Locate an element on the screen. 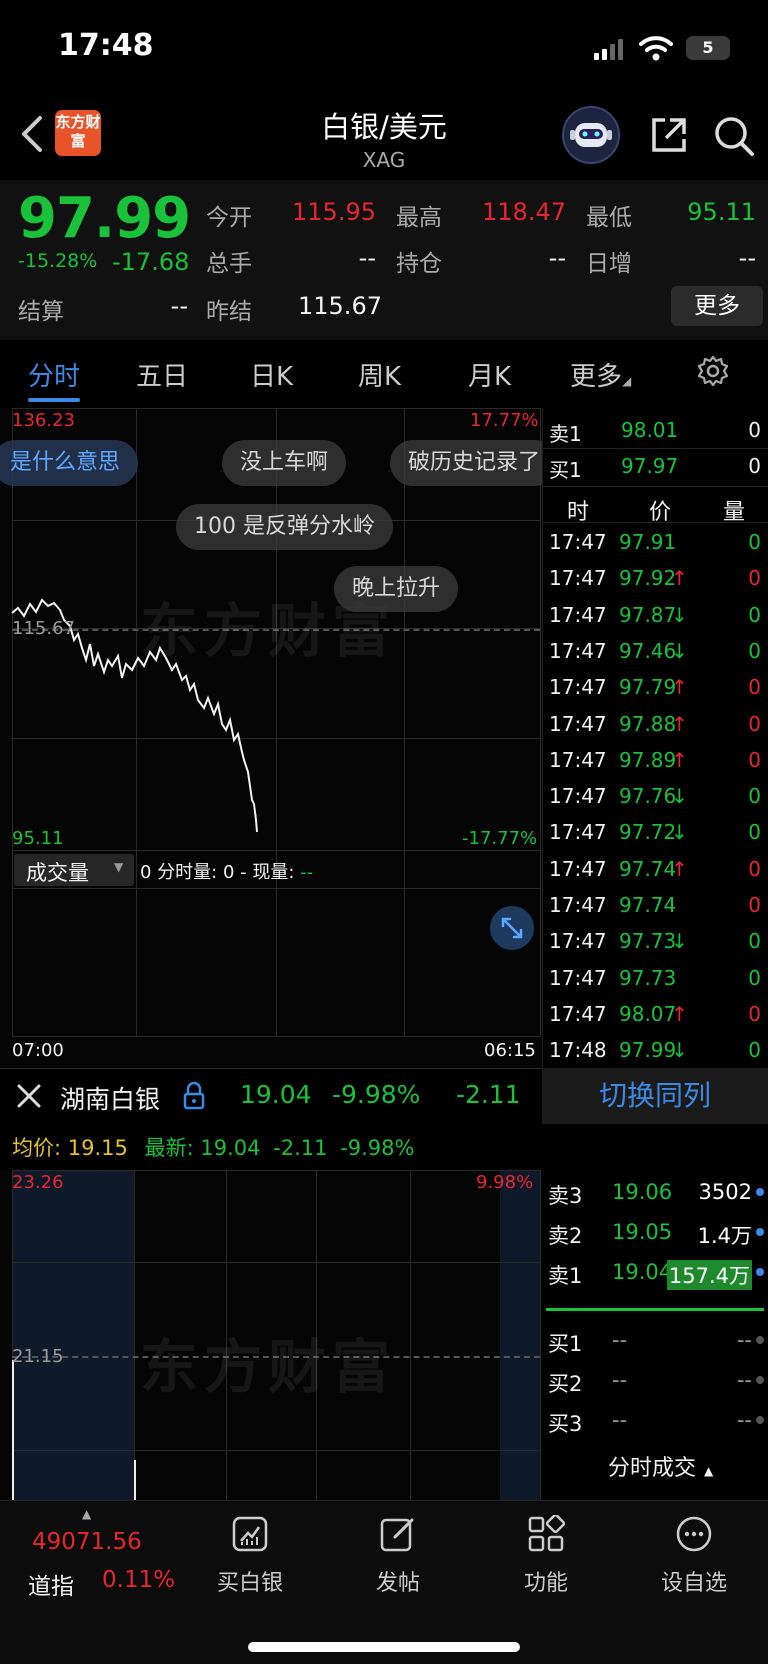 The width and height of the screenshot is (768, 1664). switch-same-column-button: 切换同列 is located at coordinates (655, 1096).